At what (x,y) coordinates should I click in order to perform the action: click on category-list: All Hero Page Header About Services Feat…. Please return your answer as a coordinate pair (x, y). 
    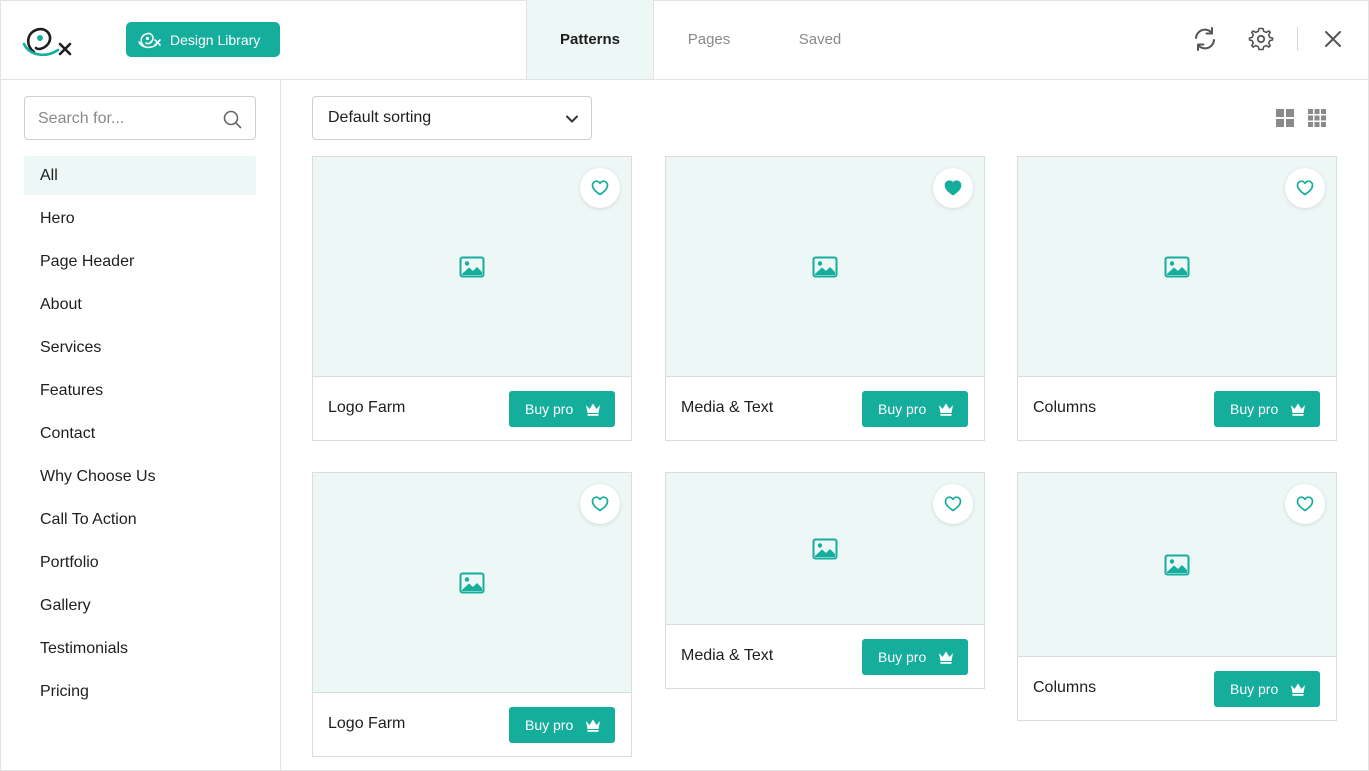
    Looking at the image, I should click on (140, 435).